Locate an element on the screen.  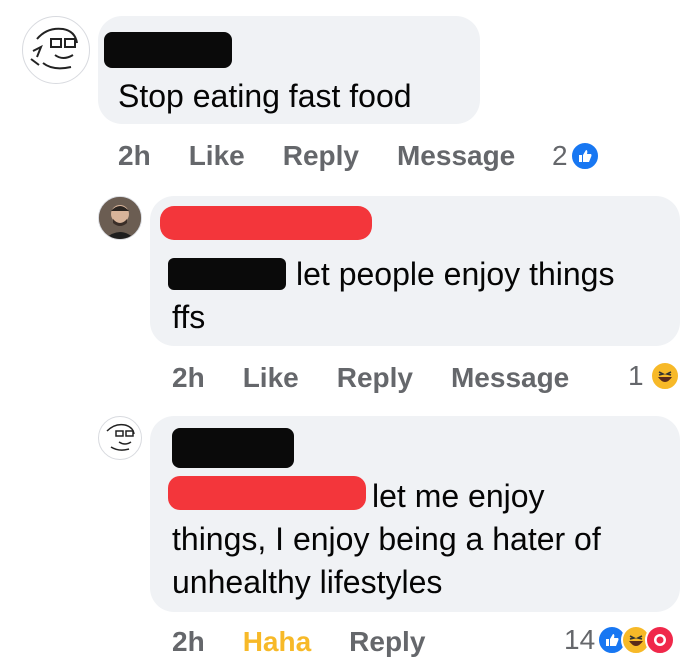
wow-icon is located at coordinates (660, 640).